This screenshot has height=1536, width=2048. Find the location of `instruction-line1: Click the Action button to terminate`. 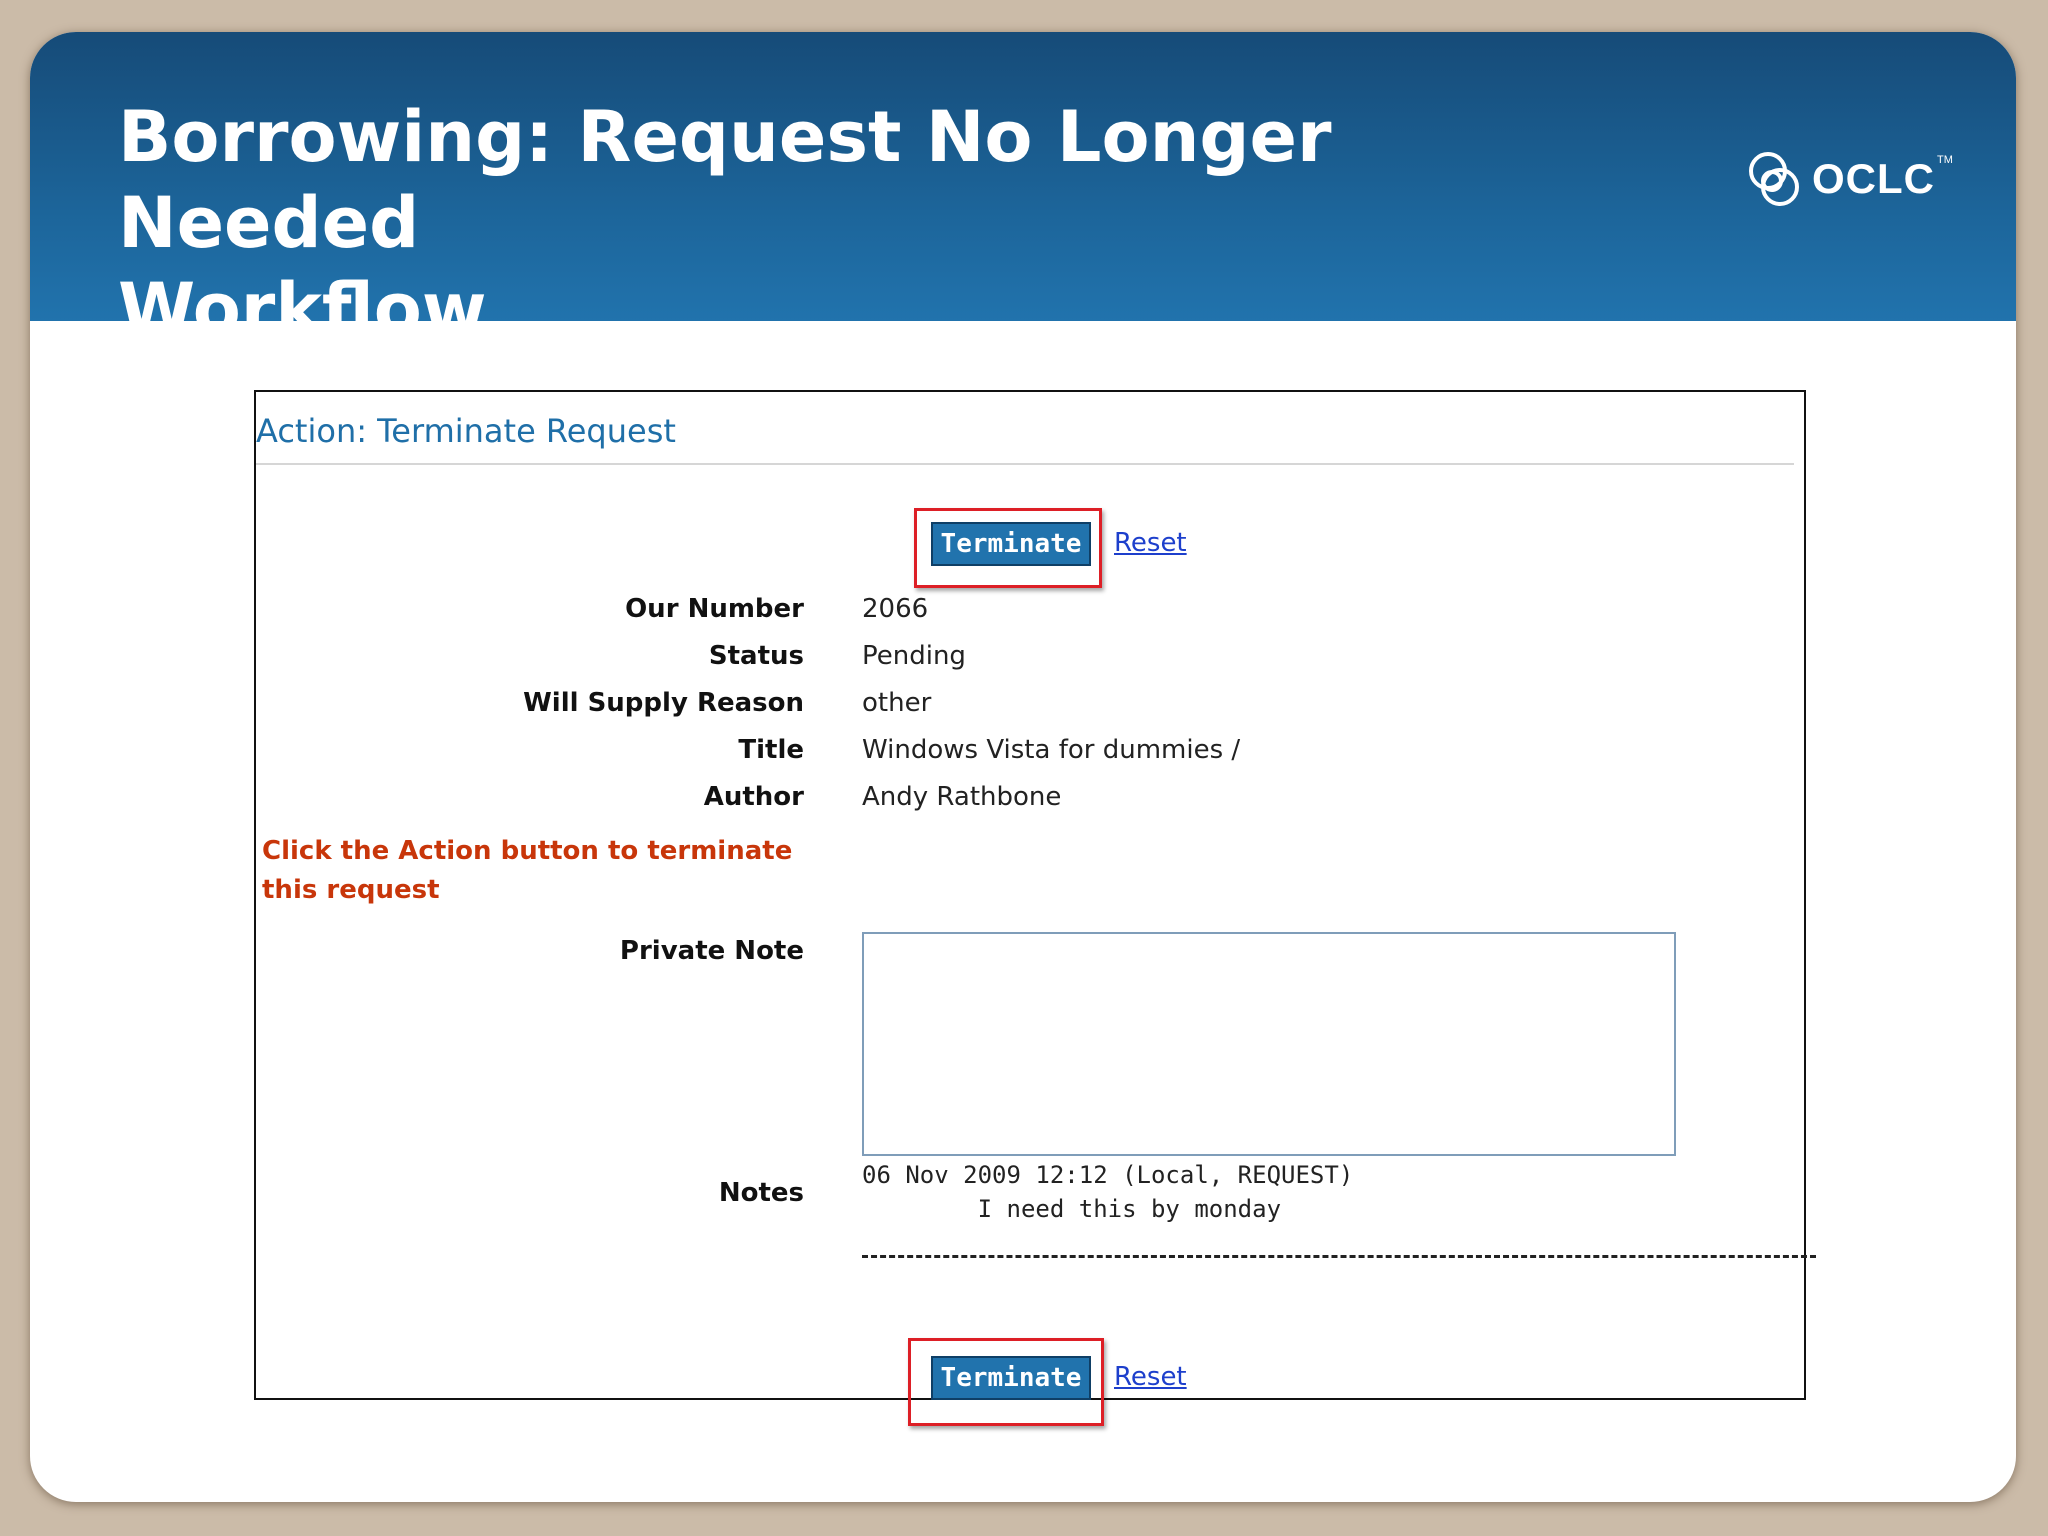

instruction-line1: Click the Action button to terminate is located at coordinates (527, 851).